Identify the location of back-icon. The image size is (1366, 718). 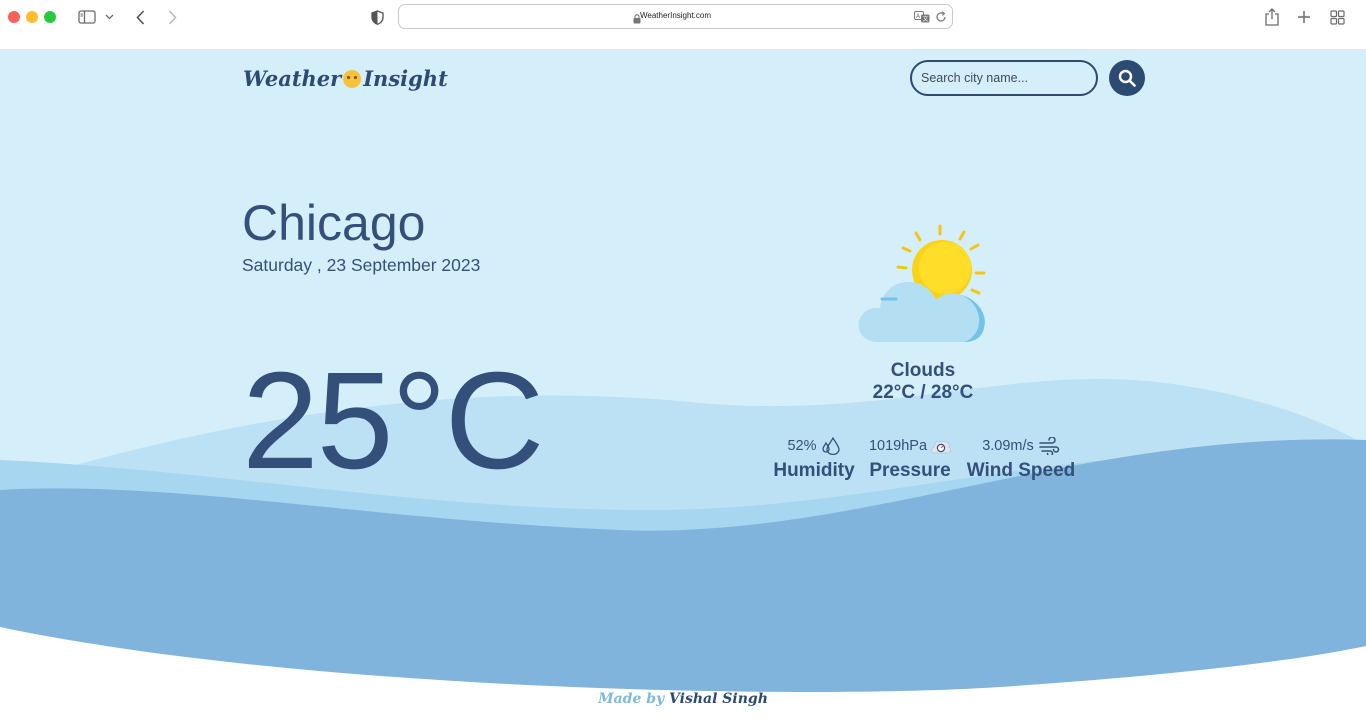
(140, 17).